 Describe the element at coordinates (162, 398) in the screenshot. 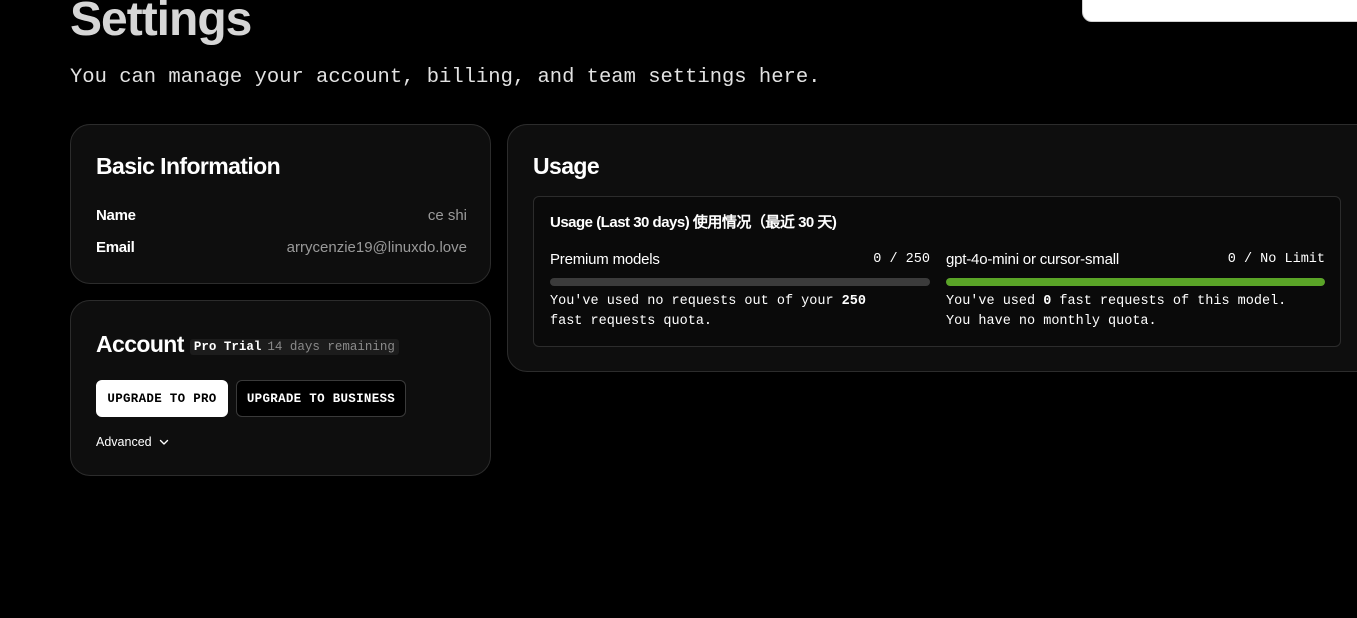

I see `upgrade-to-pro-button: UPGRADE TO PRO` at that location.